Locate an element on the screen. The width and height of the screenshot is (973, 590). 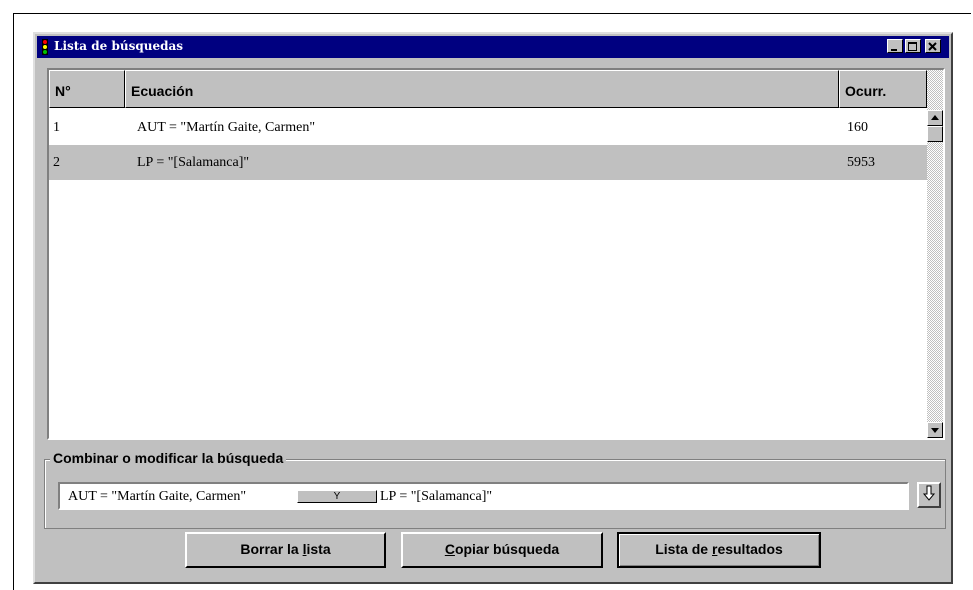
down-arrow-icon is located at coordinates (929, 493).